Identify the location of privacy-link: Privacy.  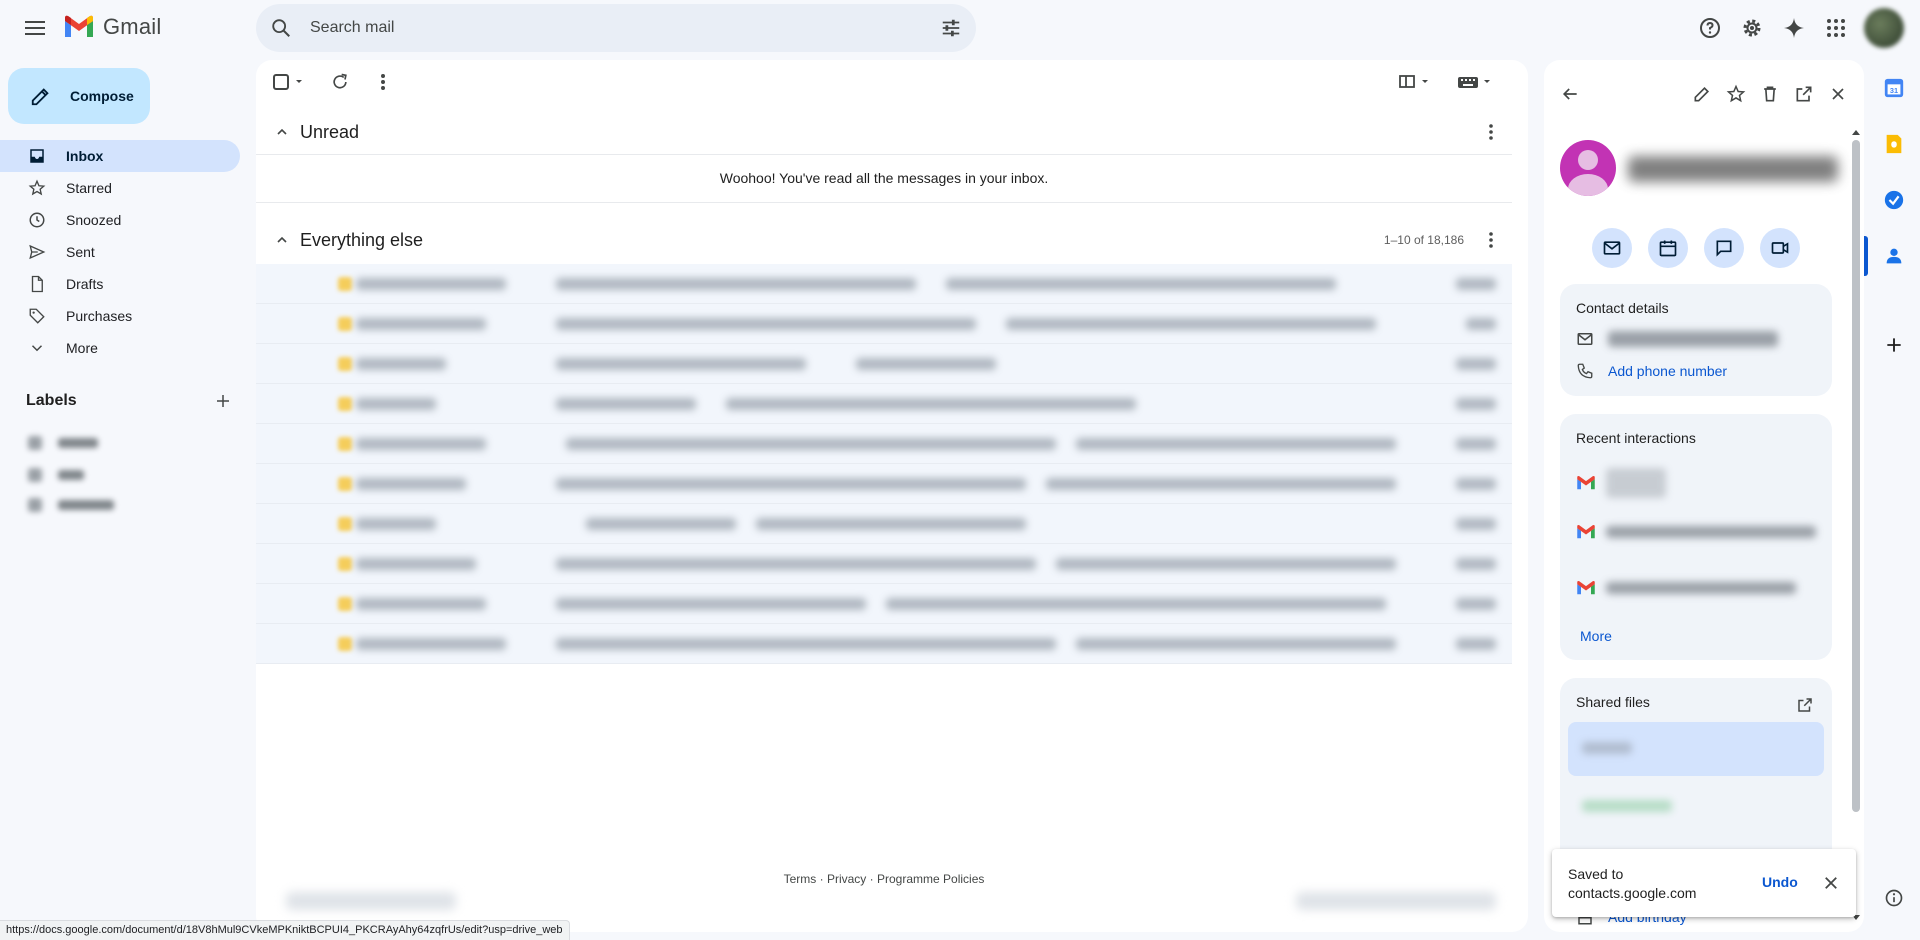
(846, 879).